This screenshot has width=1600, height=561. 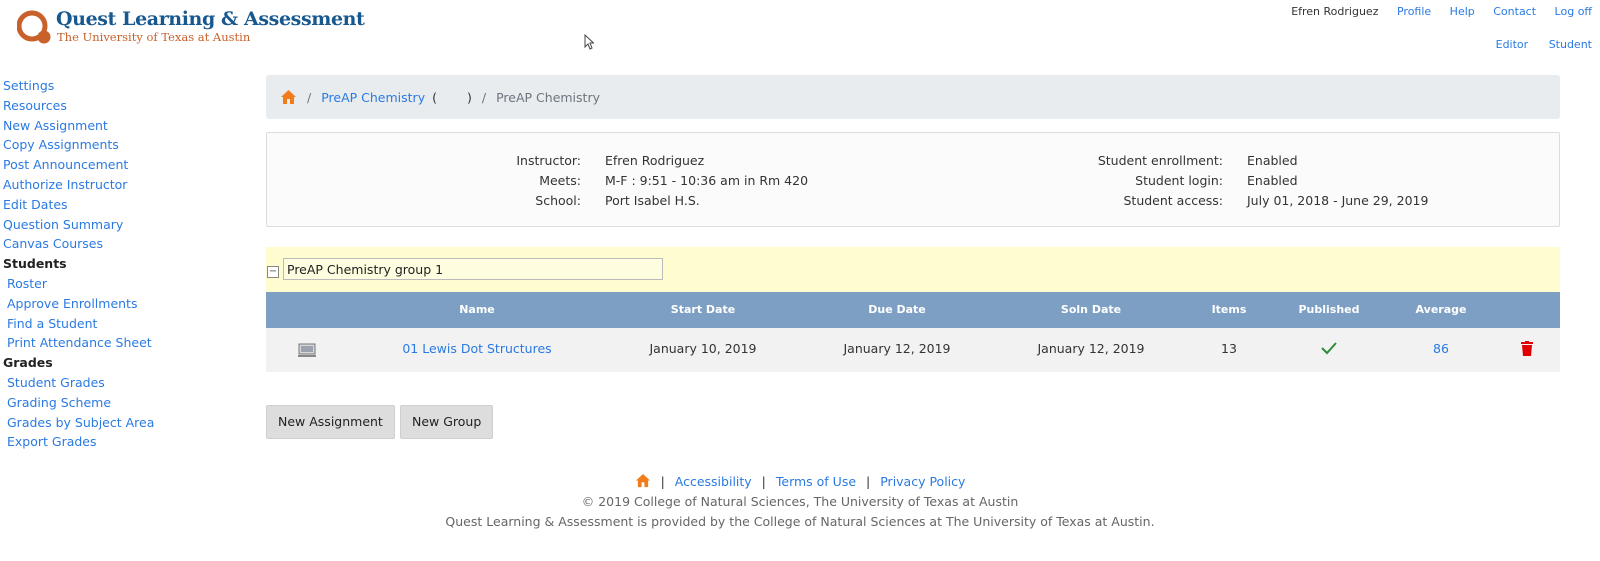 I want to click on group-name-input, so click(x=473, y=269).